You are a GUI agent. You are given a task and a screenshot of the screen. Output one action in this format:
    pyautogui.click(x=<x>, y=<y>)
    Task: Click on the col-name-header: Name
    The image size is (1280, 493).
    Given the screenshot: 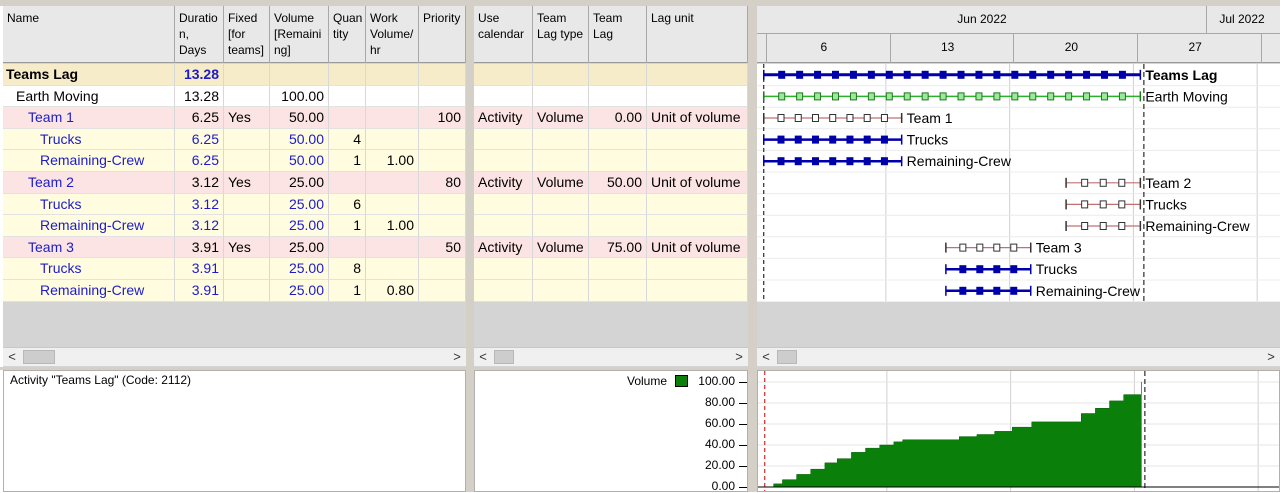 What is the action you would take?
    pyautogui.click(x=89, y=34)
    